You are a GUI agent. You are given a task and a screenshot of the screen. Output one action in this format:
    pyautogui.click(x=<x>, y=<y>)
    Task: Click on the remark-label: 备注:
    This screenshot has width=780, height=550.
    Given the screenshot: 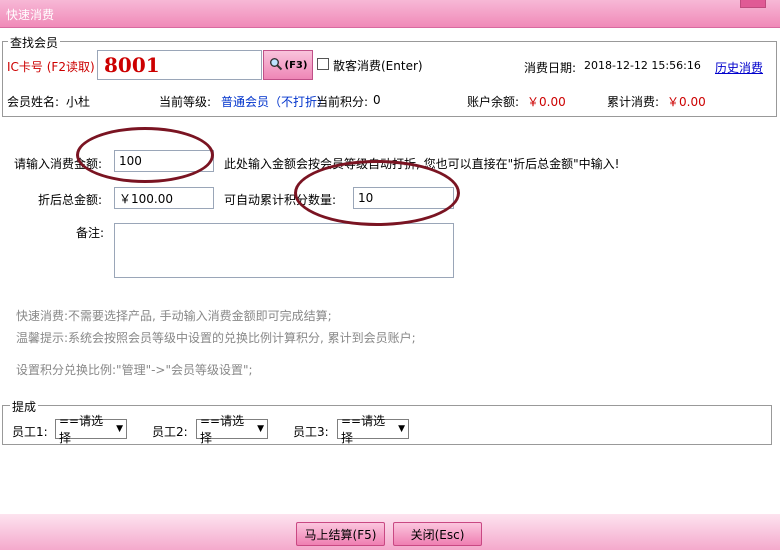 What is the action you would take?
    pyautogui.click(x=90, y=233)
    